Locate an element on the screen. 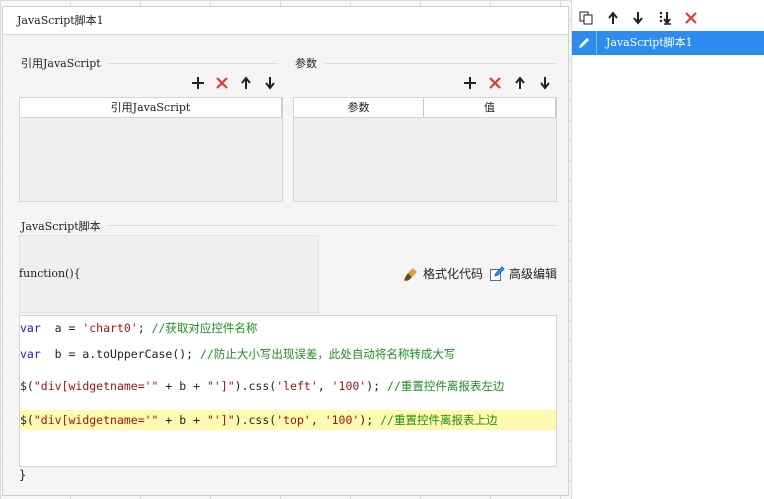 The width and height of the screenshot is (764, 499). advanced-edit-button: 高级编辑 is located at coordinates (523, 273).